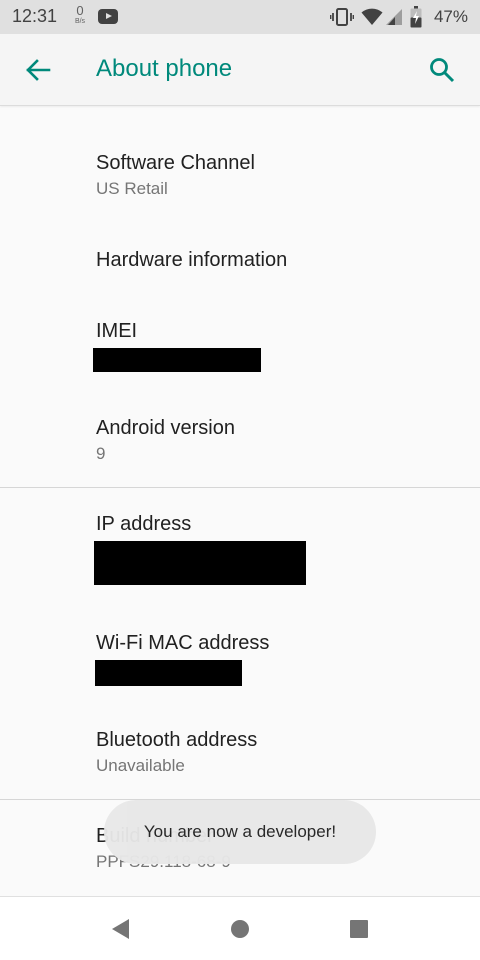  I want to click on network-speed-unit: B/s, so click(80, 21).